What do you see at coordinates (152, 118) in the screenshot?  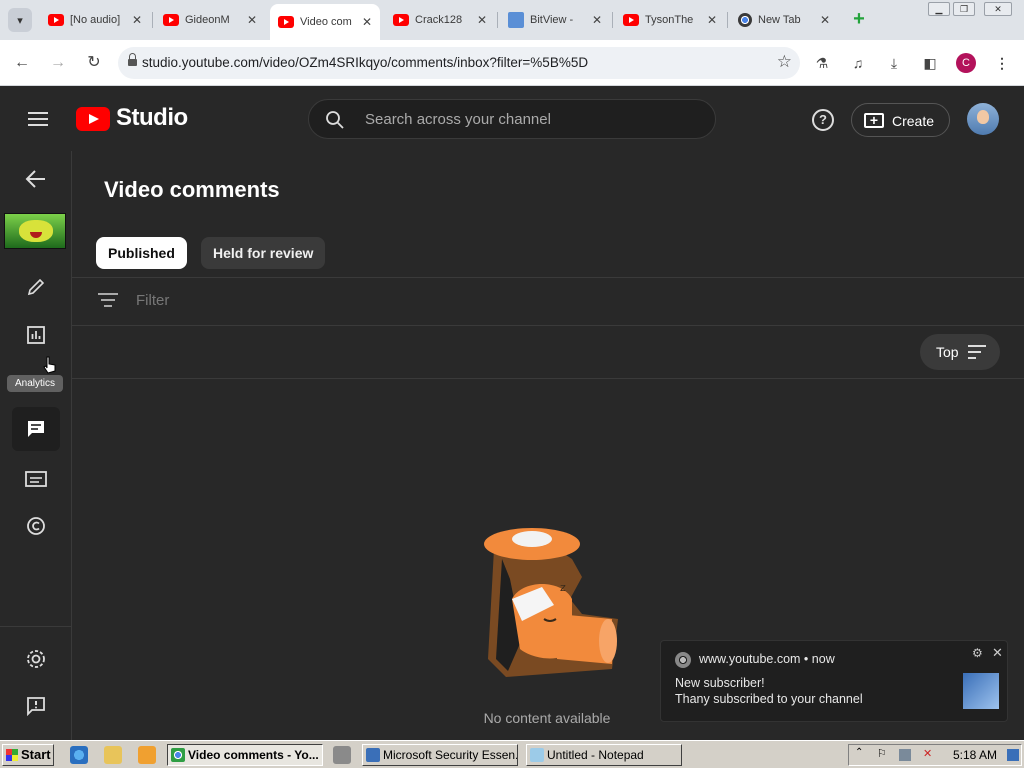 I see `studio-logo-text: Studio` at bounding box center [152, 118].